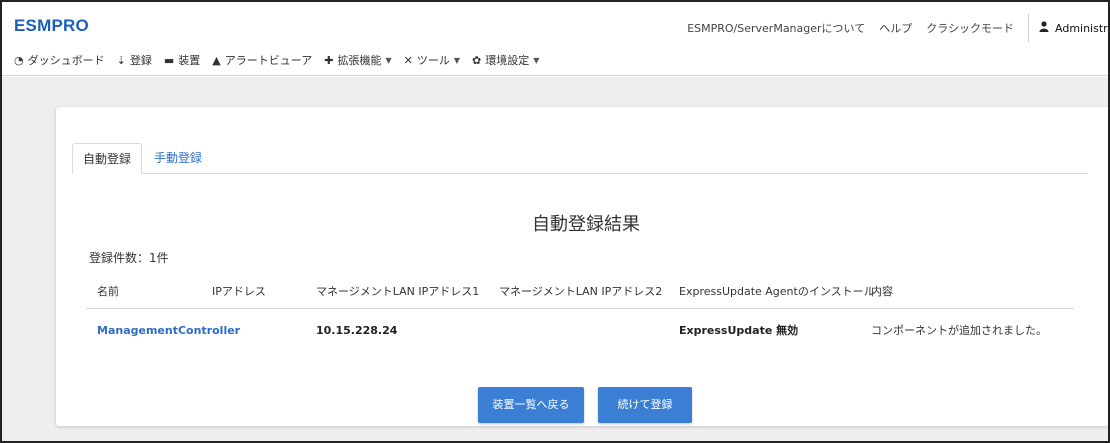 This screenshot has height=443, width=1110. Describe the element at coordinates (121, 60) in the screenshot. I see `register-icon: ⇣` at that location.